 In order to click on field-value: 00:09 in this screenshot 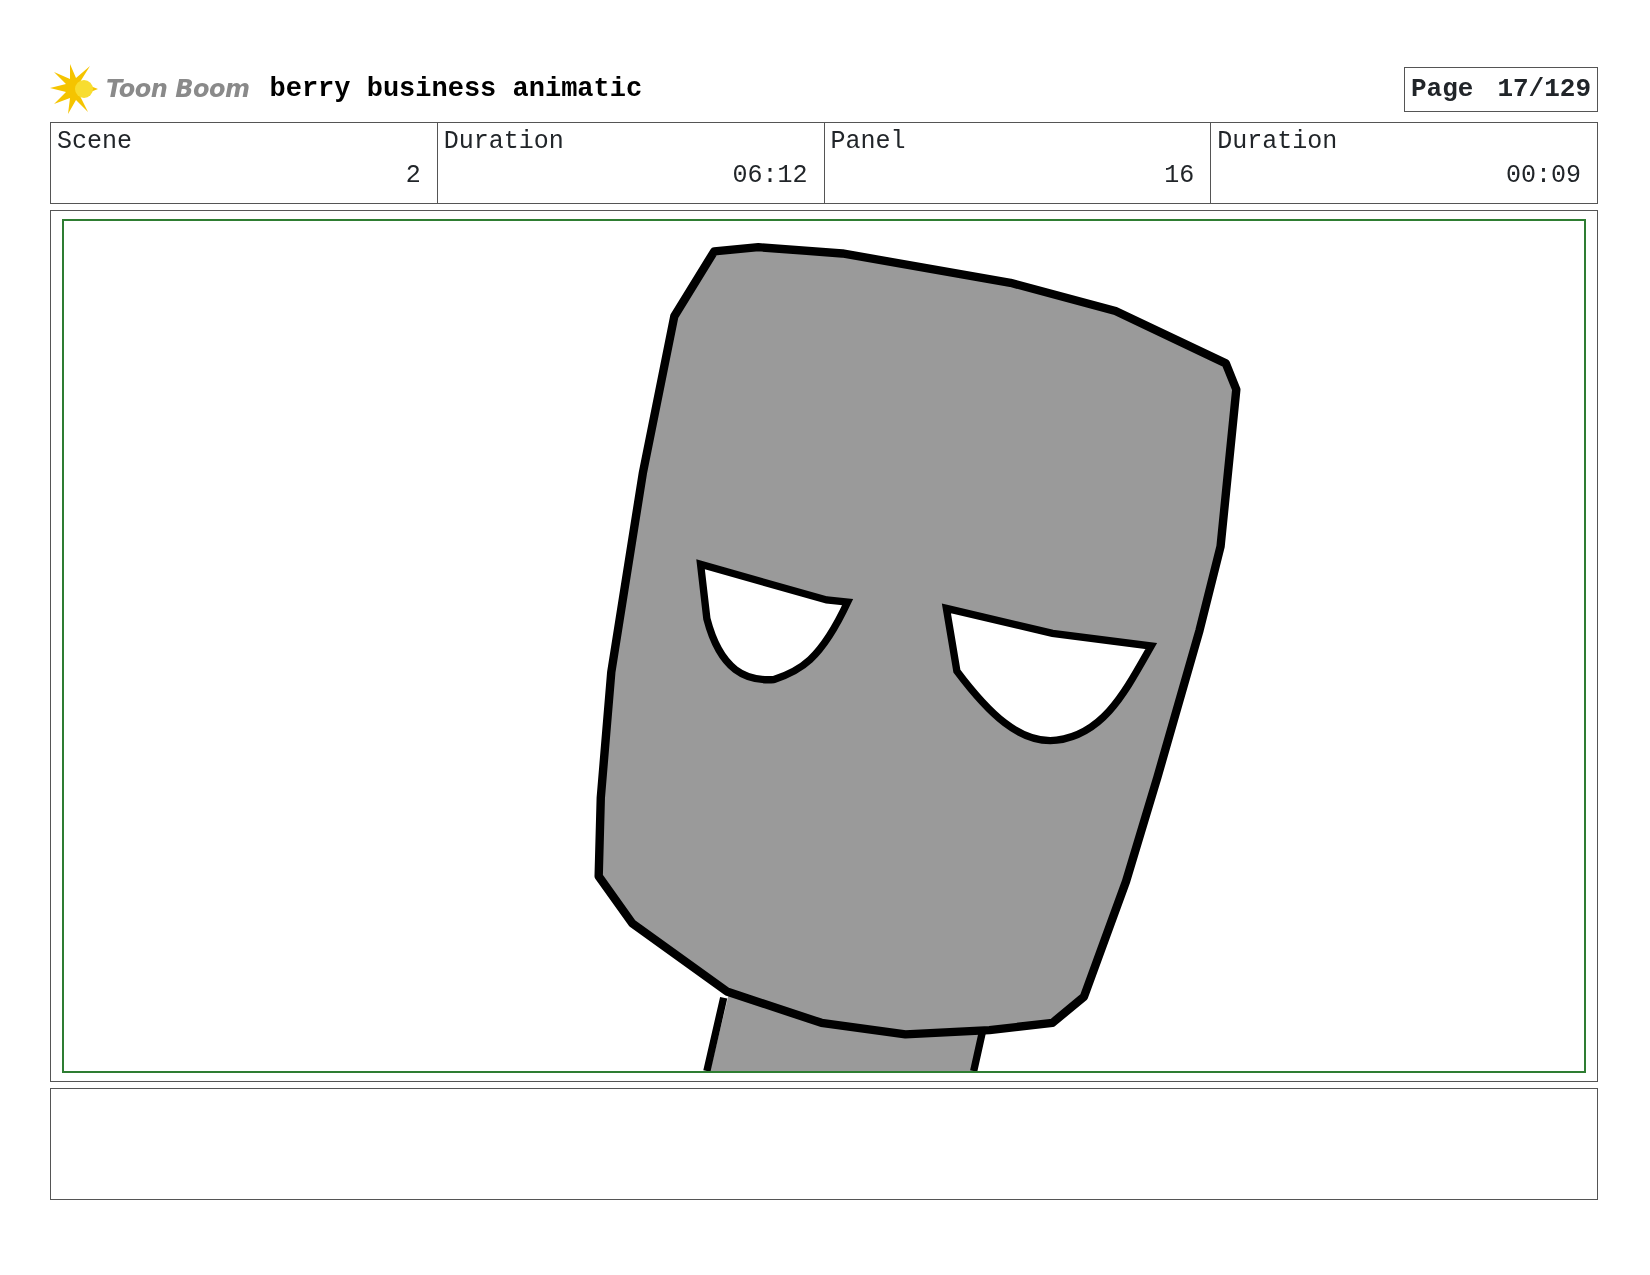, I will do `click(1543, 175)`.